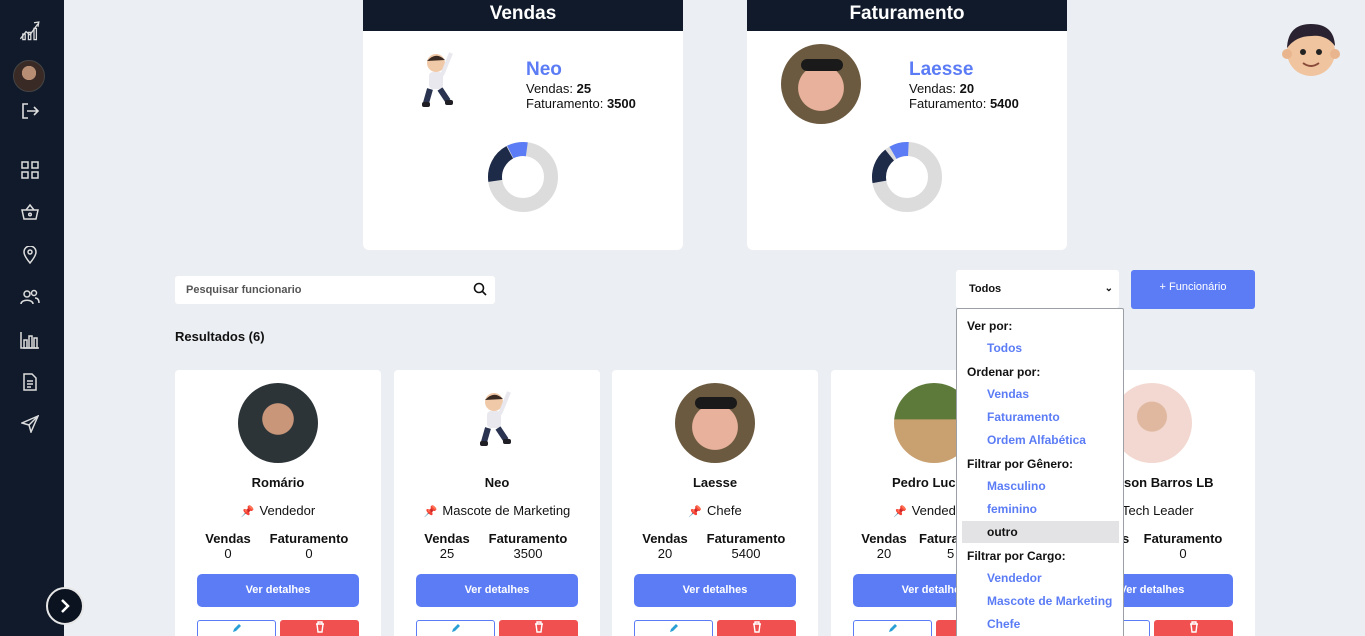 The width and height of the screenshot is (1365, 636). Describe the element at coordinates (964, 103) in the screenshot. I see `top-revenue-revenue: Faturamento: 5400` at that location.